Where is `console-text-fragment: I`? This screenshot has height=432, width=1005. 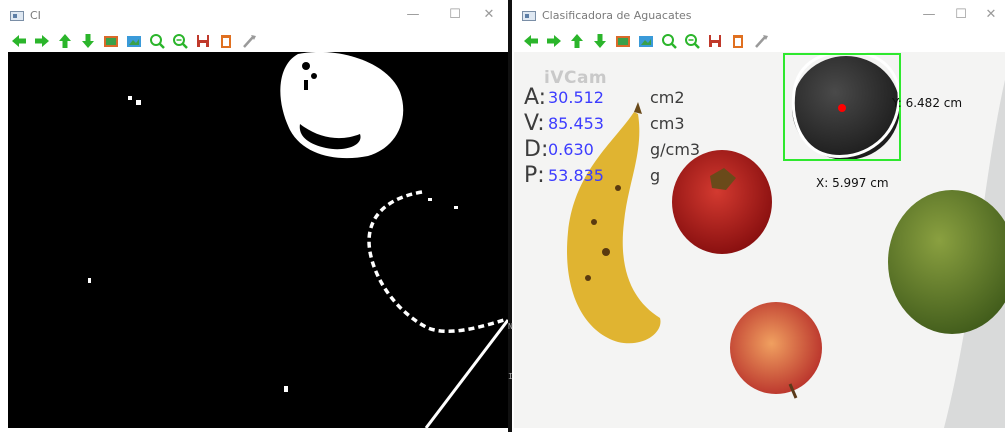 console-text-fragment: I is located at coordinates (510, 376).